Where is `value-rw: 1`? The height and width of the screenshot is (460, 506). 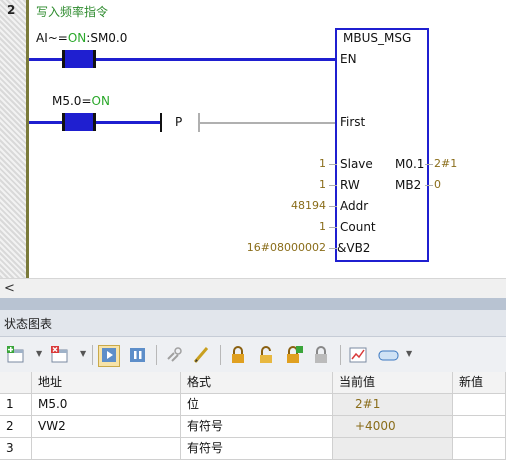 value-rw: 1 is located at coordinates (322, 184).